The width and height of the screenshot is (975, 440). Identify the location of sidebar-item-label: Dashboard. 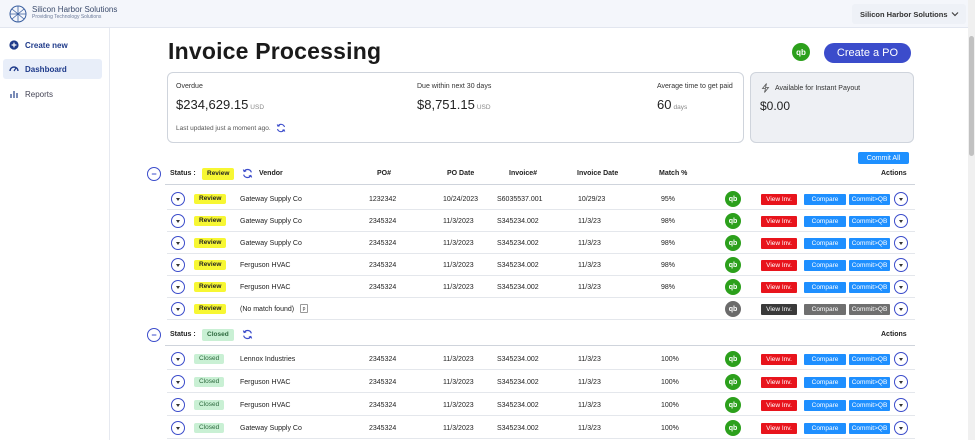
(46, 69).